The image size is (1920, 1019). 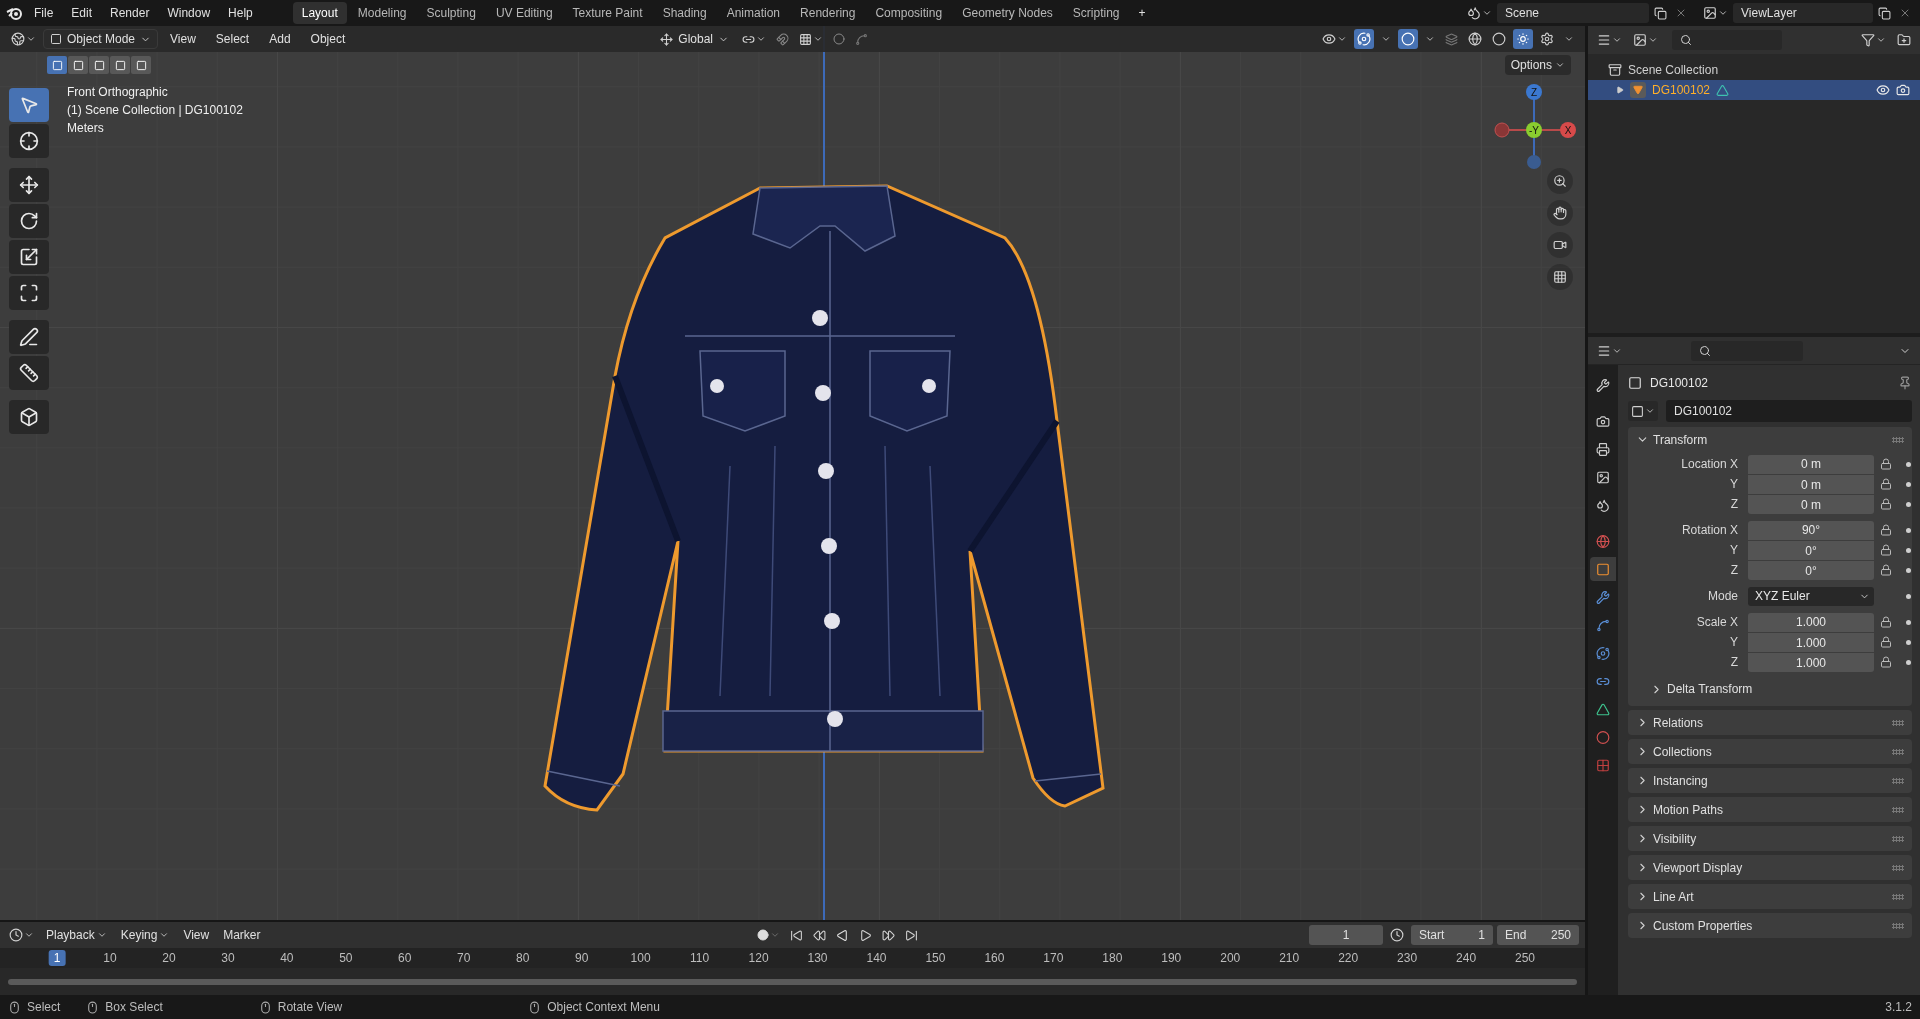 What do you see at coordinates (1770, 751) in the screenshot?
I see `panel-header: Collections` at bounding box center [1770, 751].